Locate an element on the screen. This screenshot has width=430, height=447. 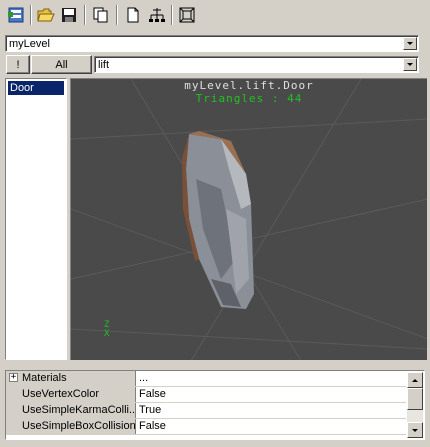
copy-button is located at coordinates (101, 15).